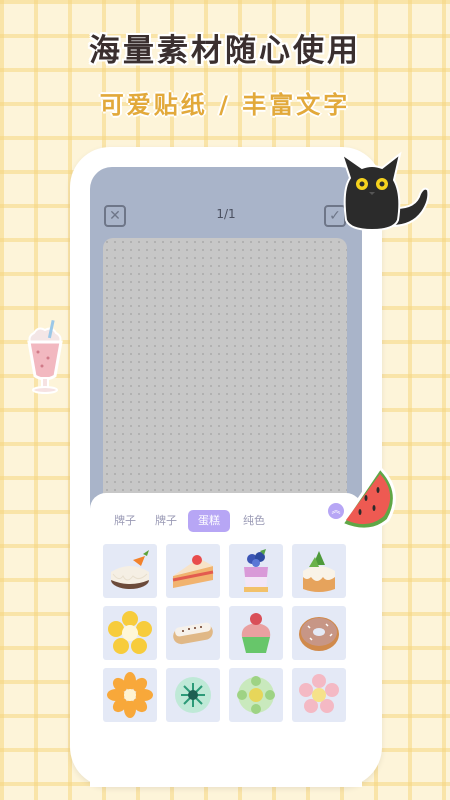  I want to click on cupcake-icon, so click(256, 633).